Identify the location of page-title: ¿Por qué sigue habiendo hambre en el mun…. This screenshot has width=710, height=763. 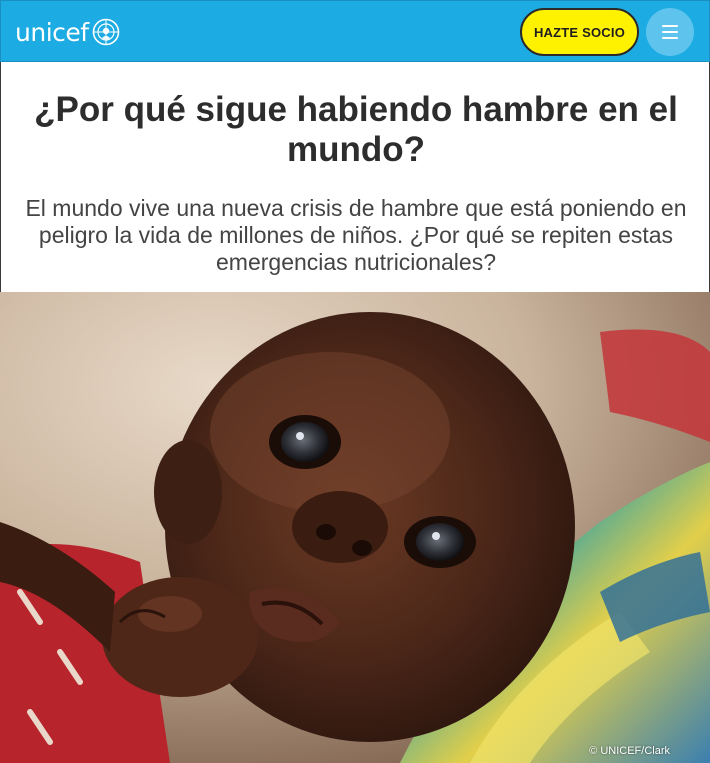
(356, 129).